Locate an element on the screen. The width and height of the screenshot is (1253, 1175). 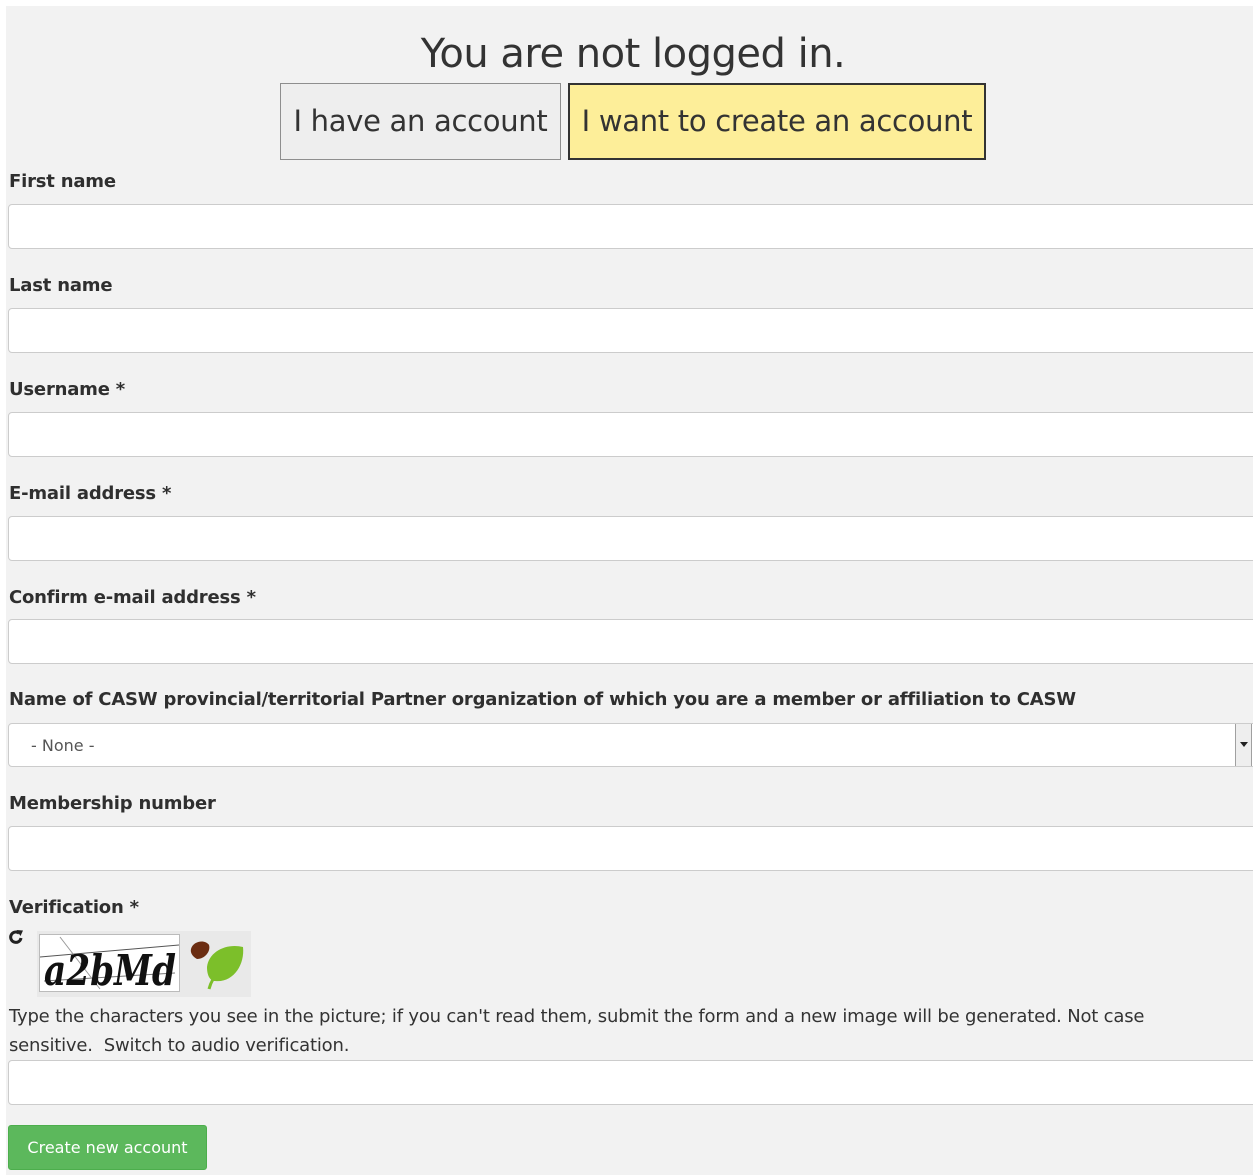
partner-organization-select: - None - is located at coordinates (630, 745).